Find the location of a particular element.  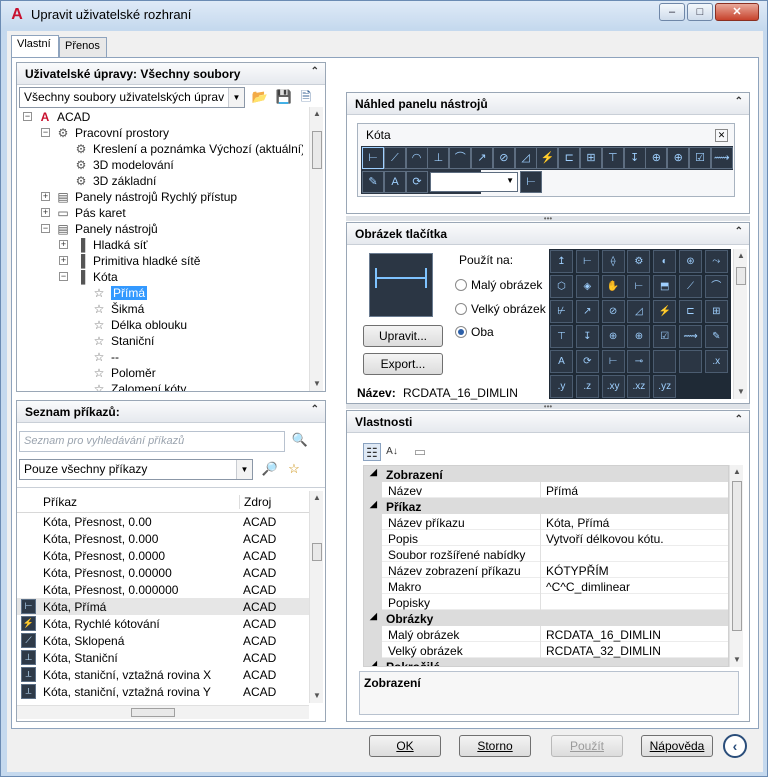

tree-item: ⚙ 3D modelování is located at coordinates (160, 165).